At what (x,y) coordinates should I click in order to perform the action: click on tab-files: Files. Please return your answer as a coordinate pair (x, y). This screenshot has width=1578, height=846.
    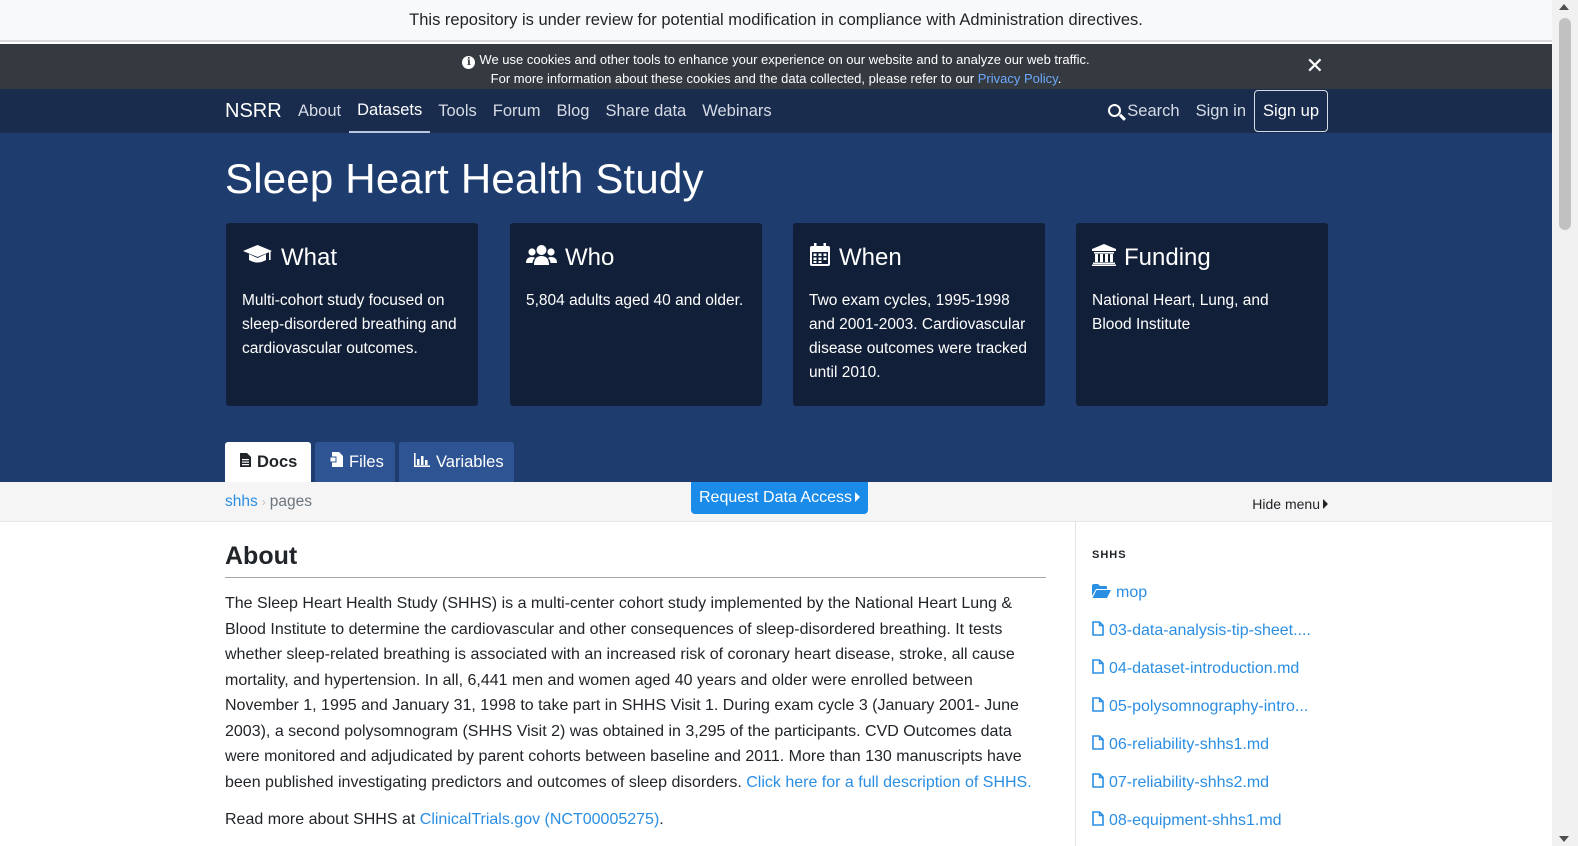
    Looking at the image, I should click on (355, 462).